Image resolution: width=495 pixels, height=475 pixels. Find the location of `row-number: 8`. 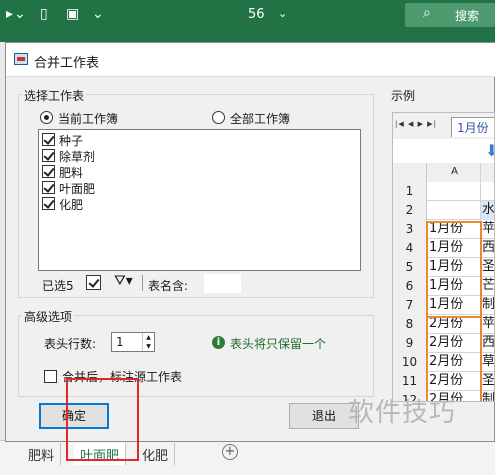

row-number: 8 is located at coordinates (410, 324).